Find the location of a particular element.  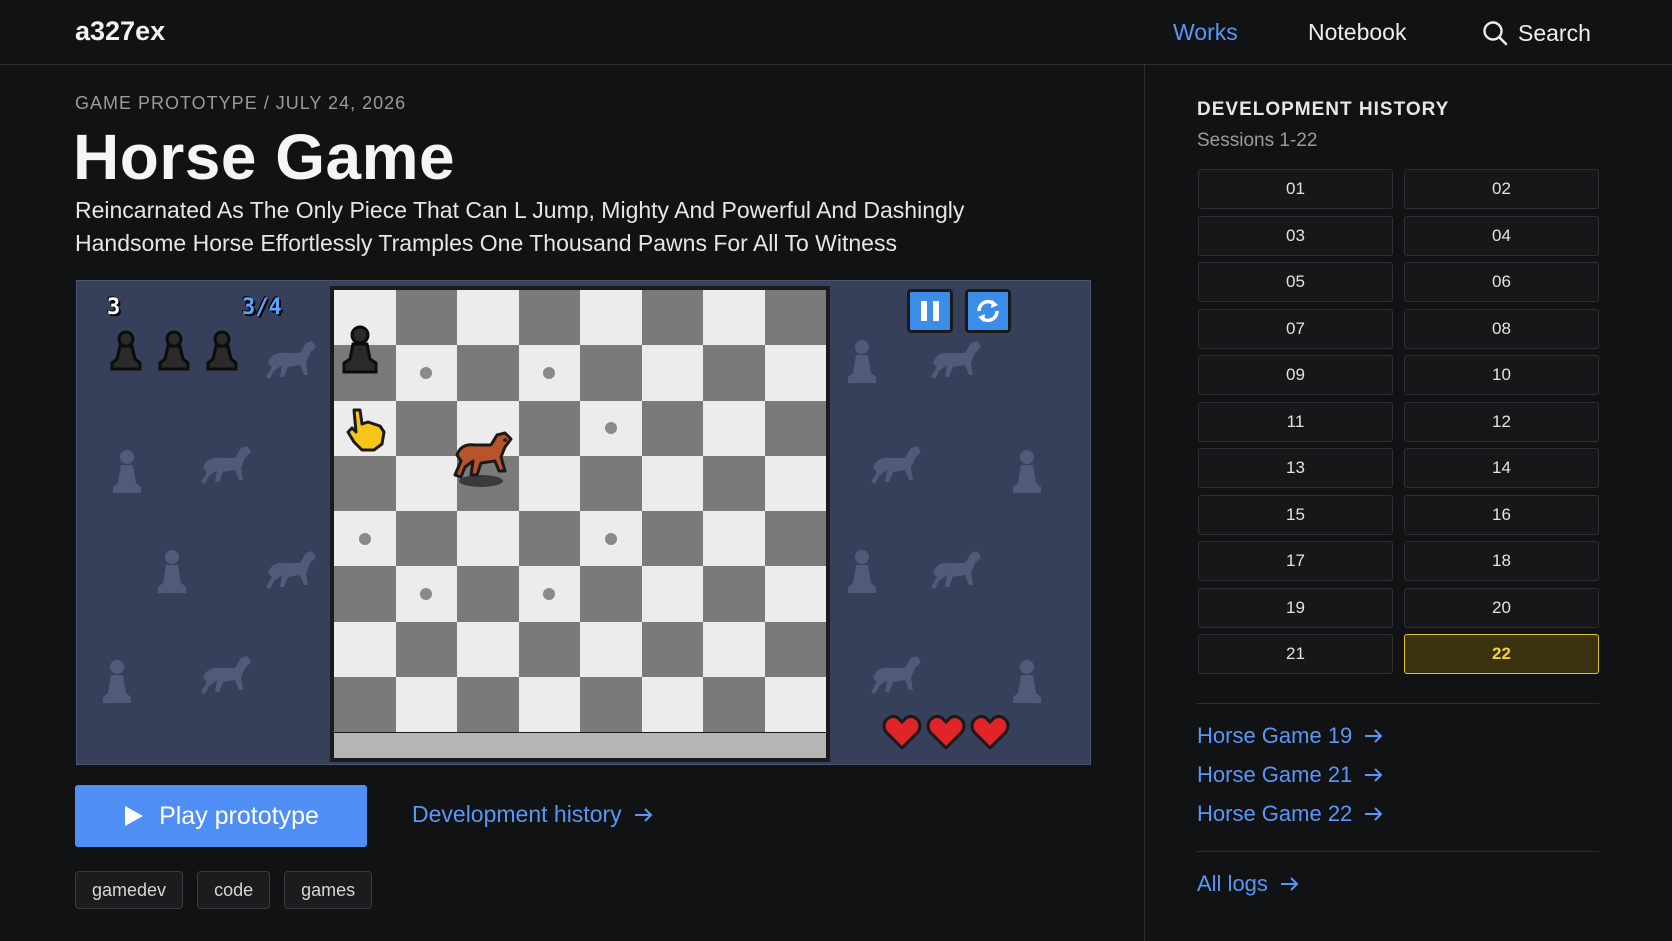

nav-search: Search is located at coordinates (1536, 33).